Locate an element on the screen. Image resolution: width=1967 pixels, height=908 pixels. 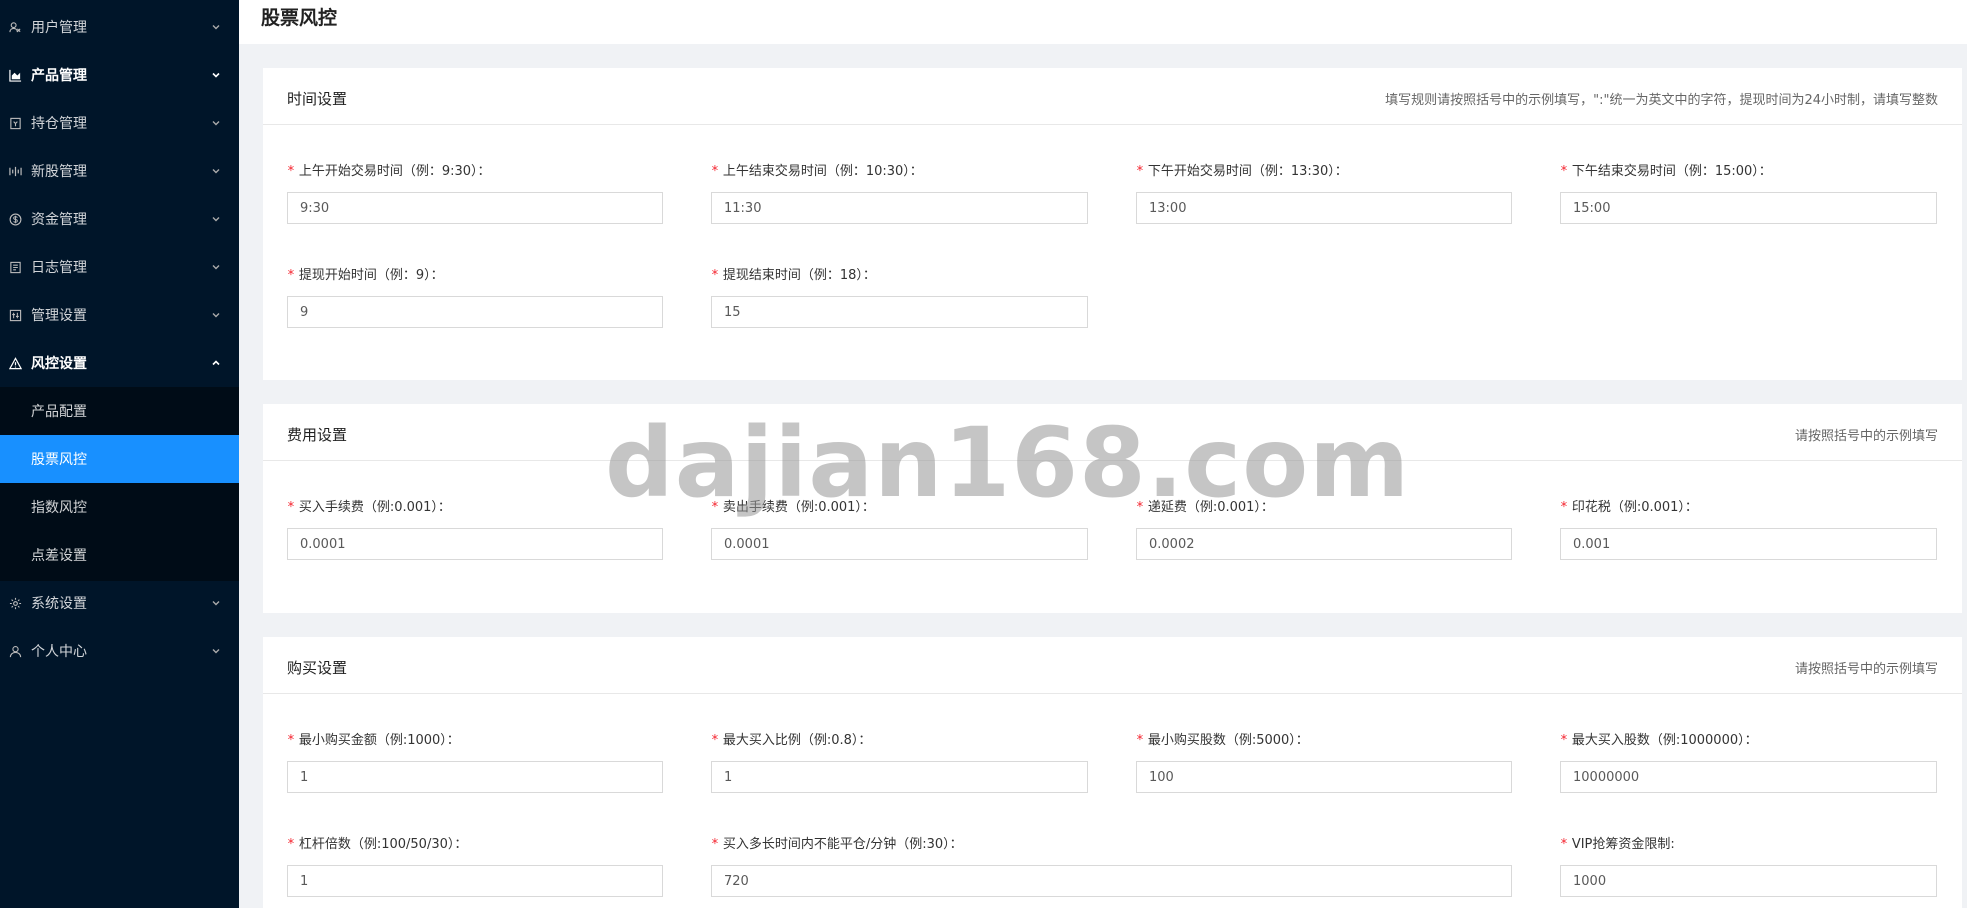
sidebar-item-risk-settings: 风控设置 is located at coordinates (119, 363).